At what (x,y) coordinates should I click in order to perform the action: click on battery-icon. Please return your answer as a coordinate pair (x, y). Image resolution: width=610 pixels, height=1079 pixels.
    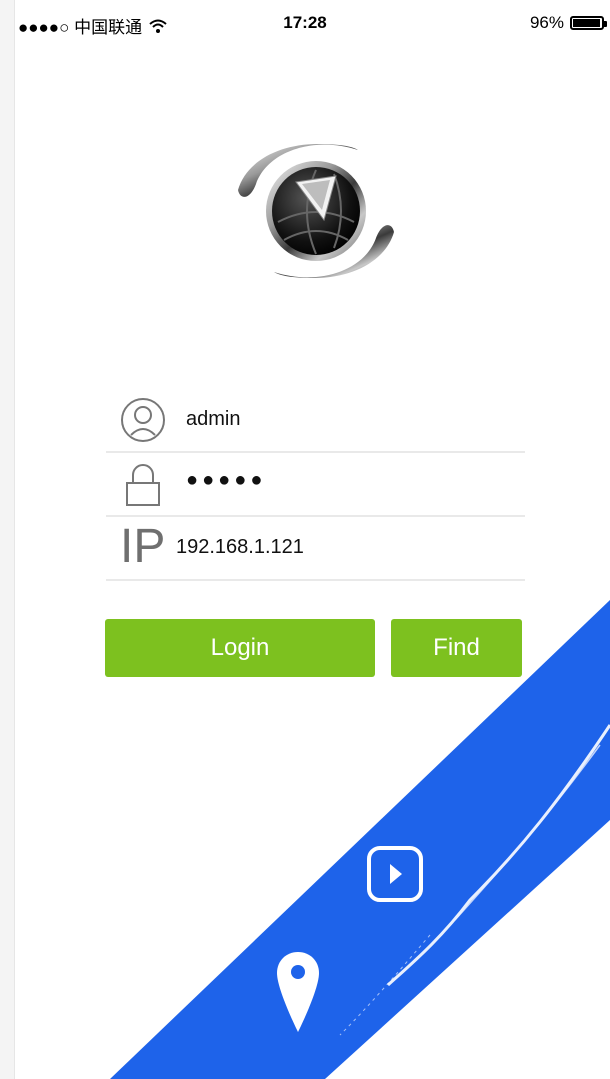
    Looking at the image, I should click on (588, 23).